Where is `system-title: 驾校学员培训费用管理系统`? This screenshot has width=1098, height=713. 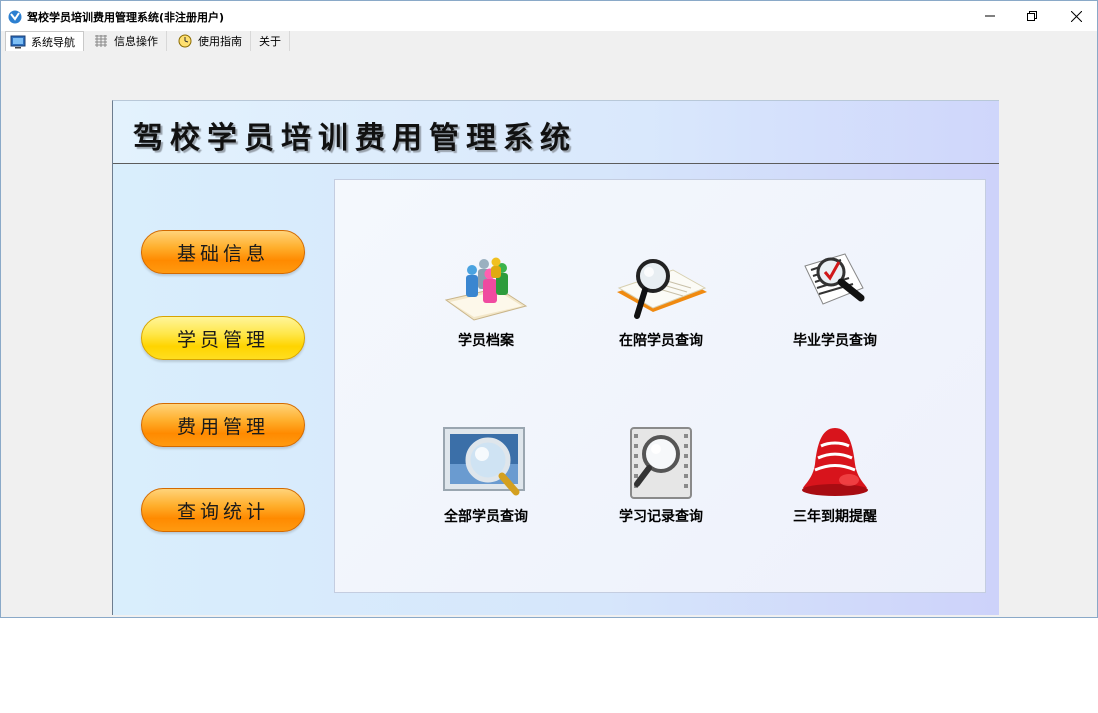
system-title: 驾校学员培训费用管理系统 is located at coordinates (355, 138).